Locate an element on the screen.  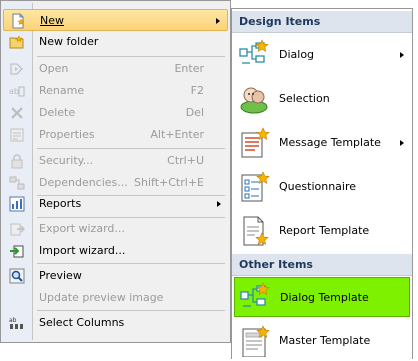
preview-icon is located at coordinates (17, 276).